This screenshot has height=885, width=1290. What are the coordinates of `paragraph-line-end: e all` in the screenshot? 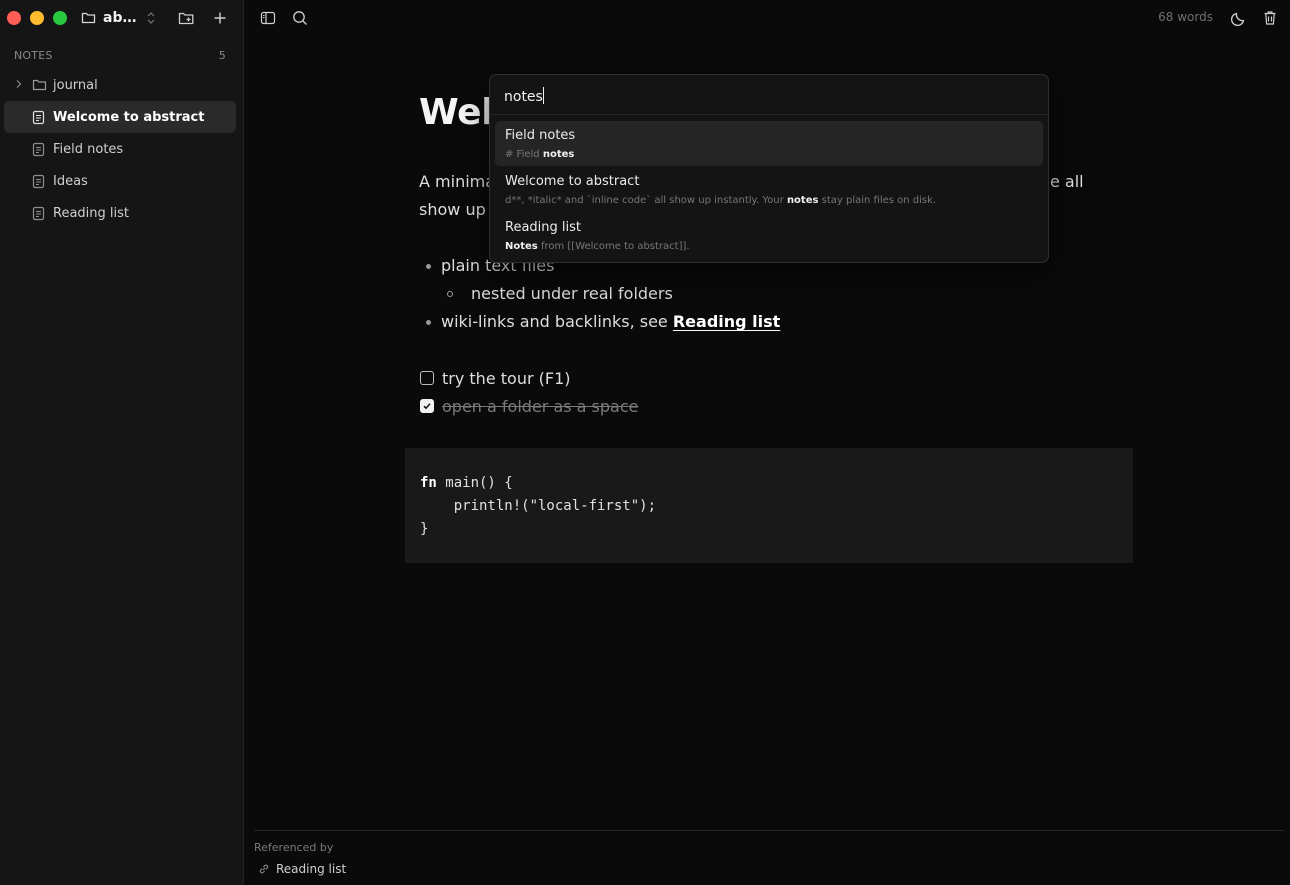 It's located at (1067, 182).